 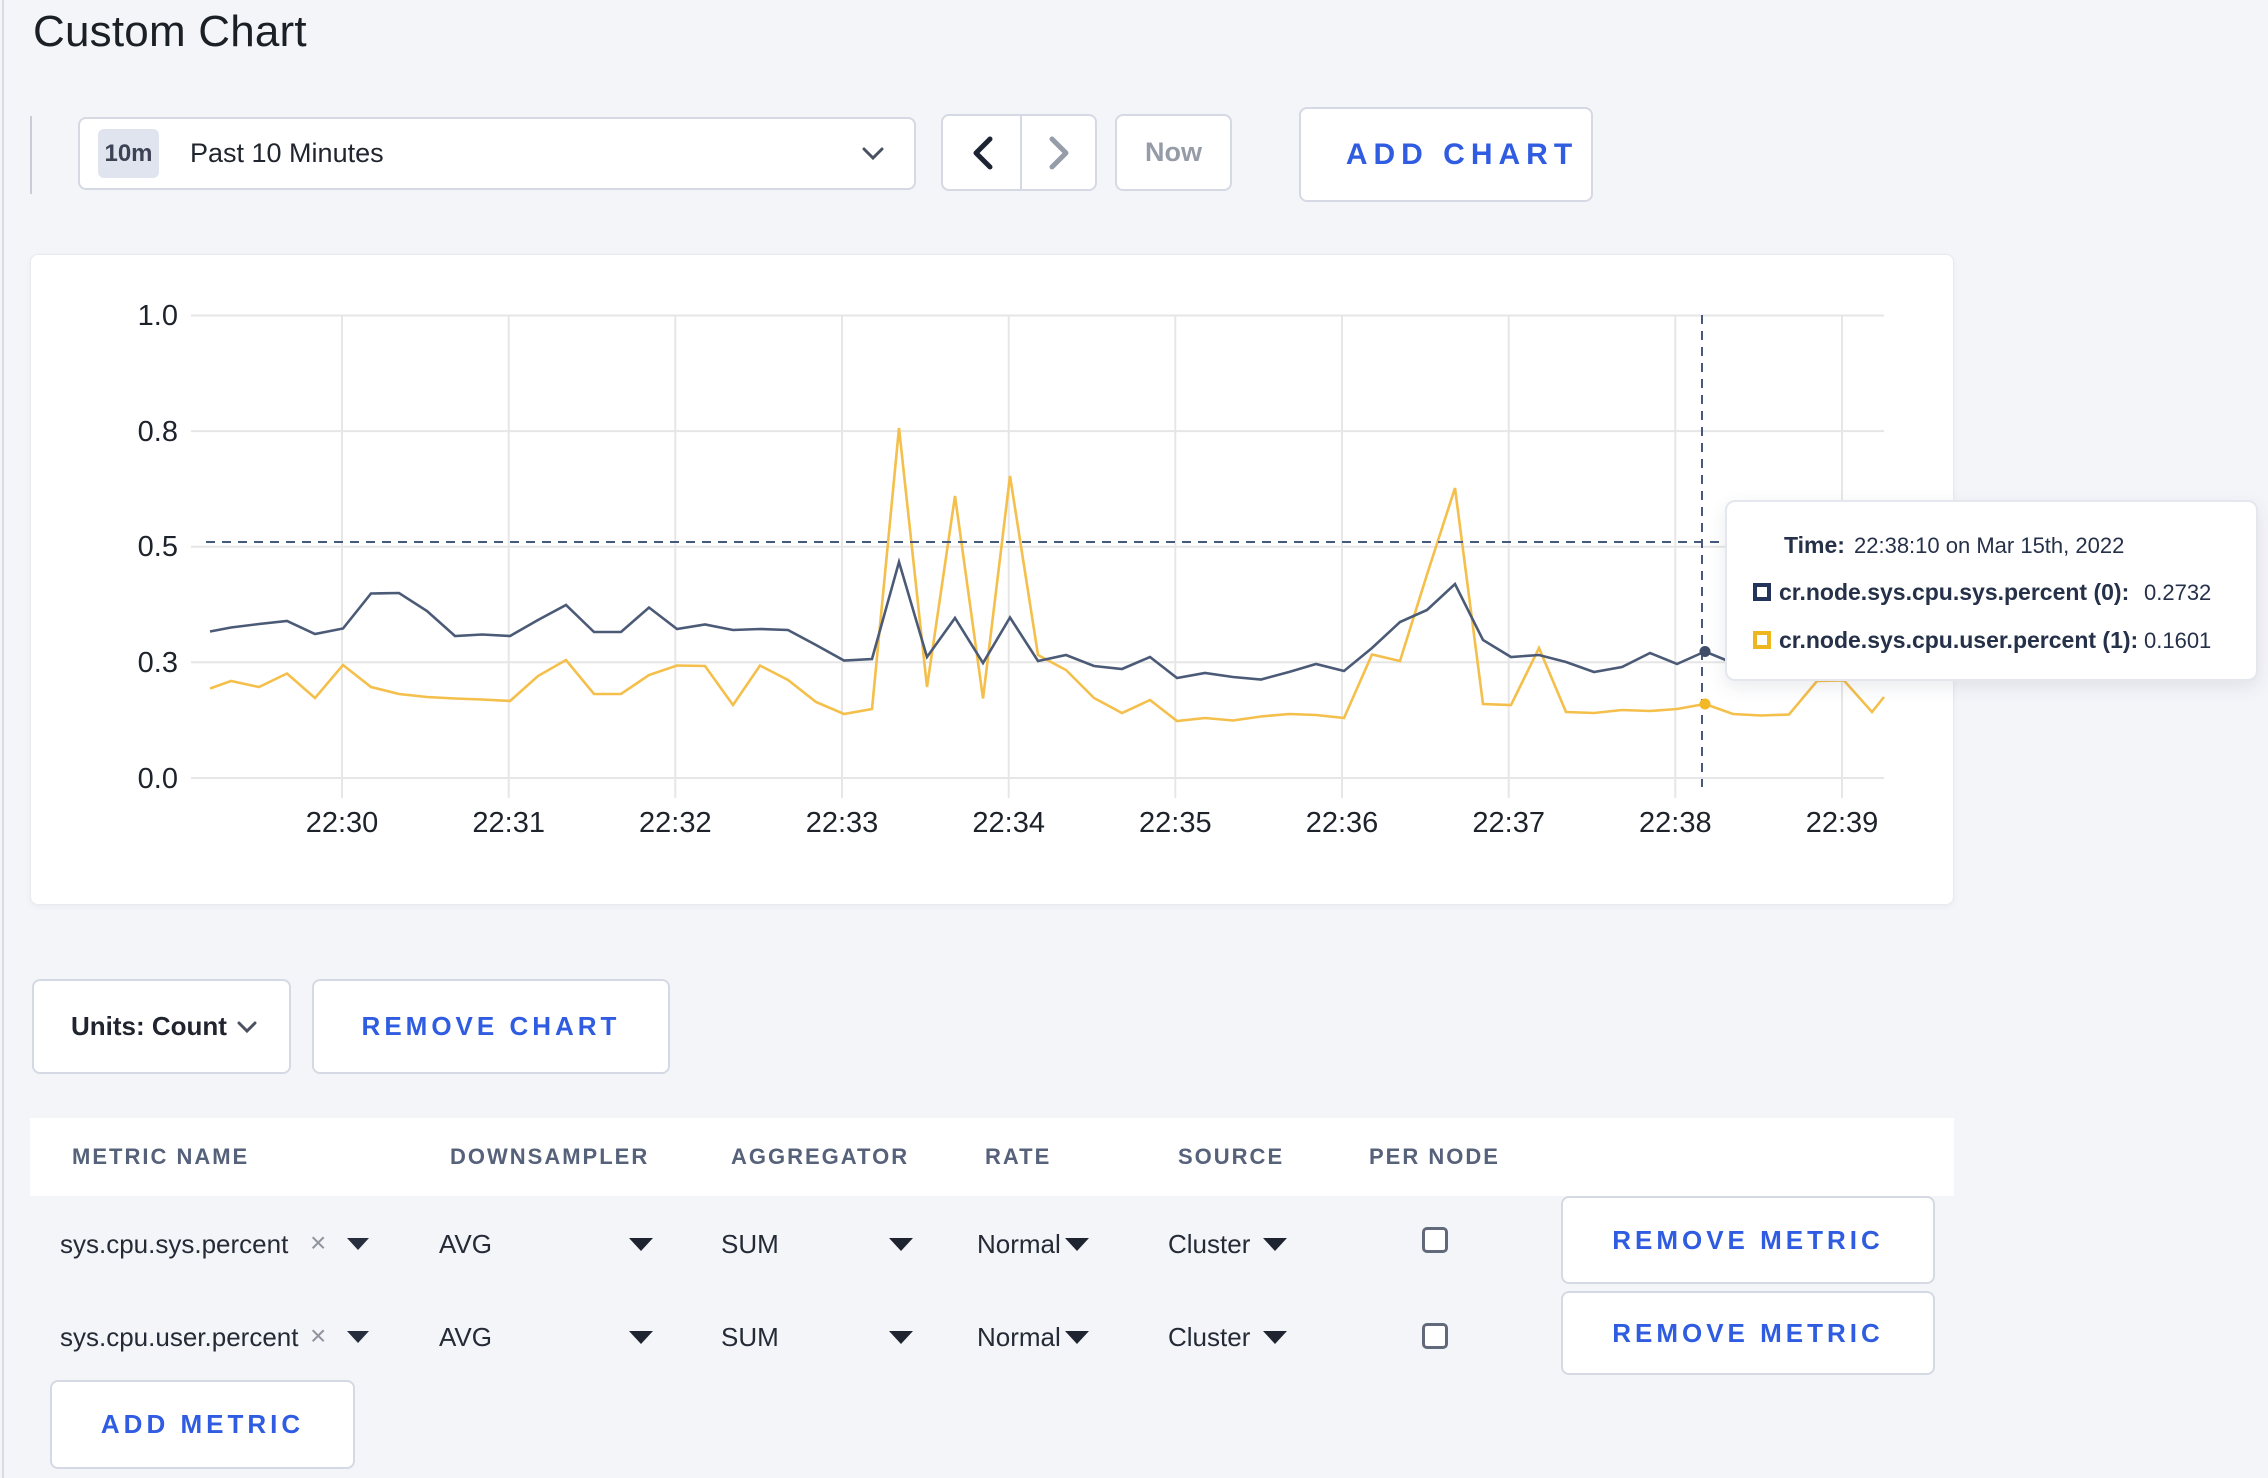 I want to click on svg-text: 0.8, so click(x=158, y=432).